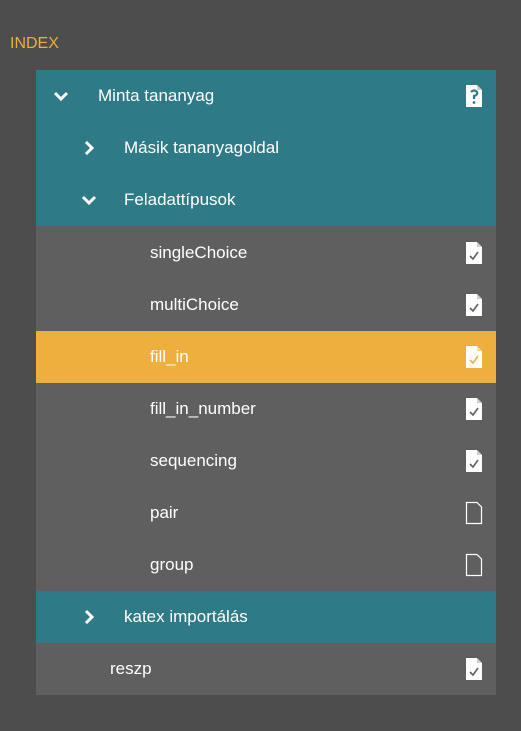 The height and width of the screenshot is (731, 521). What do you see at coordinates (180, 199) in the screenshot?
I see `tree-item-label: Feladattípusok` at bounding box center [180, 199].